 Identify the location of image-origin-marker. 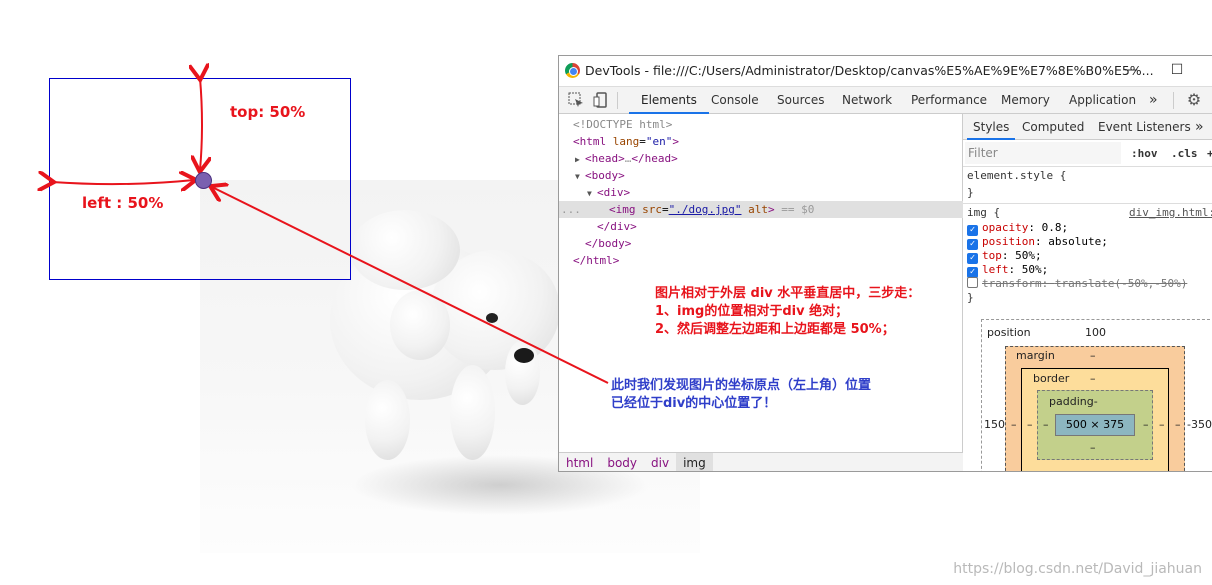
(203, 180).